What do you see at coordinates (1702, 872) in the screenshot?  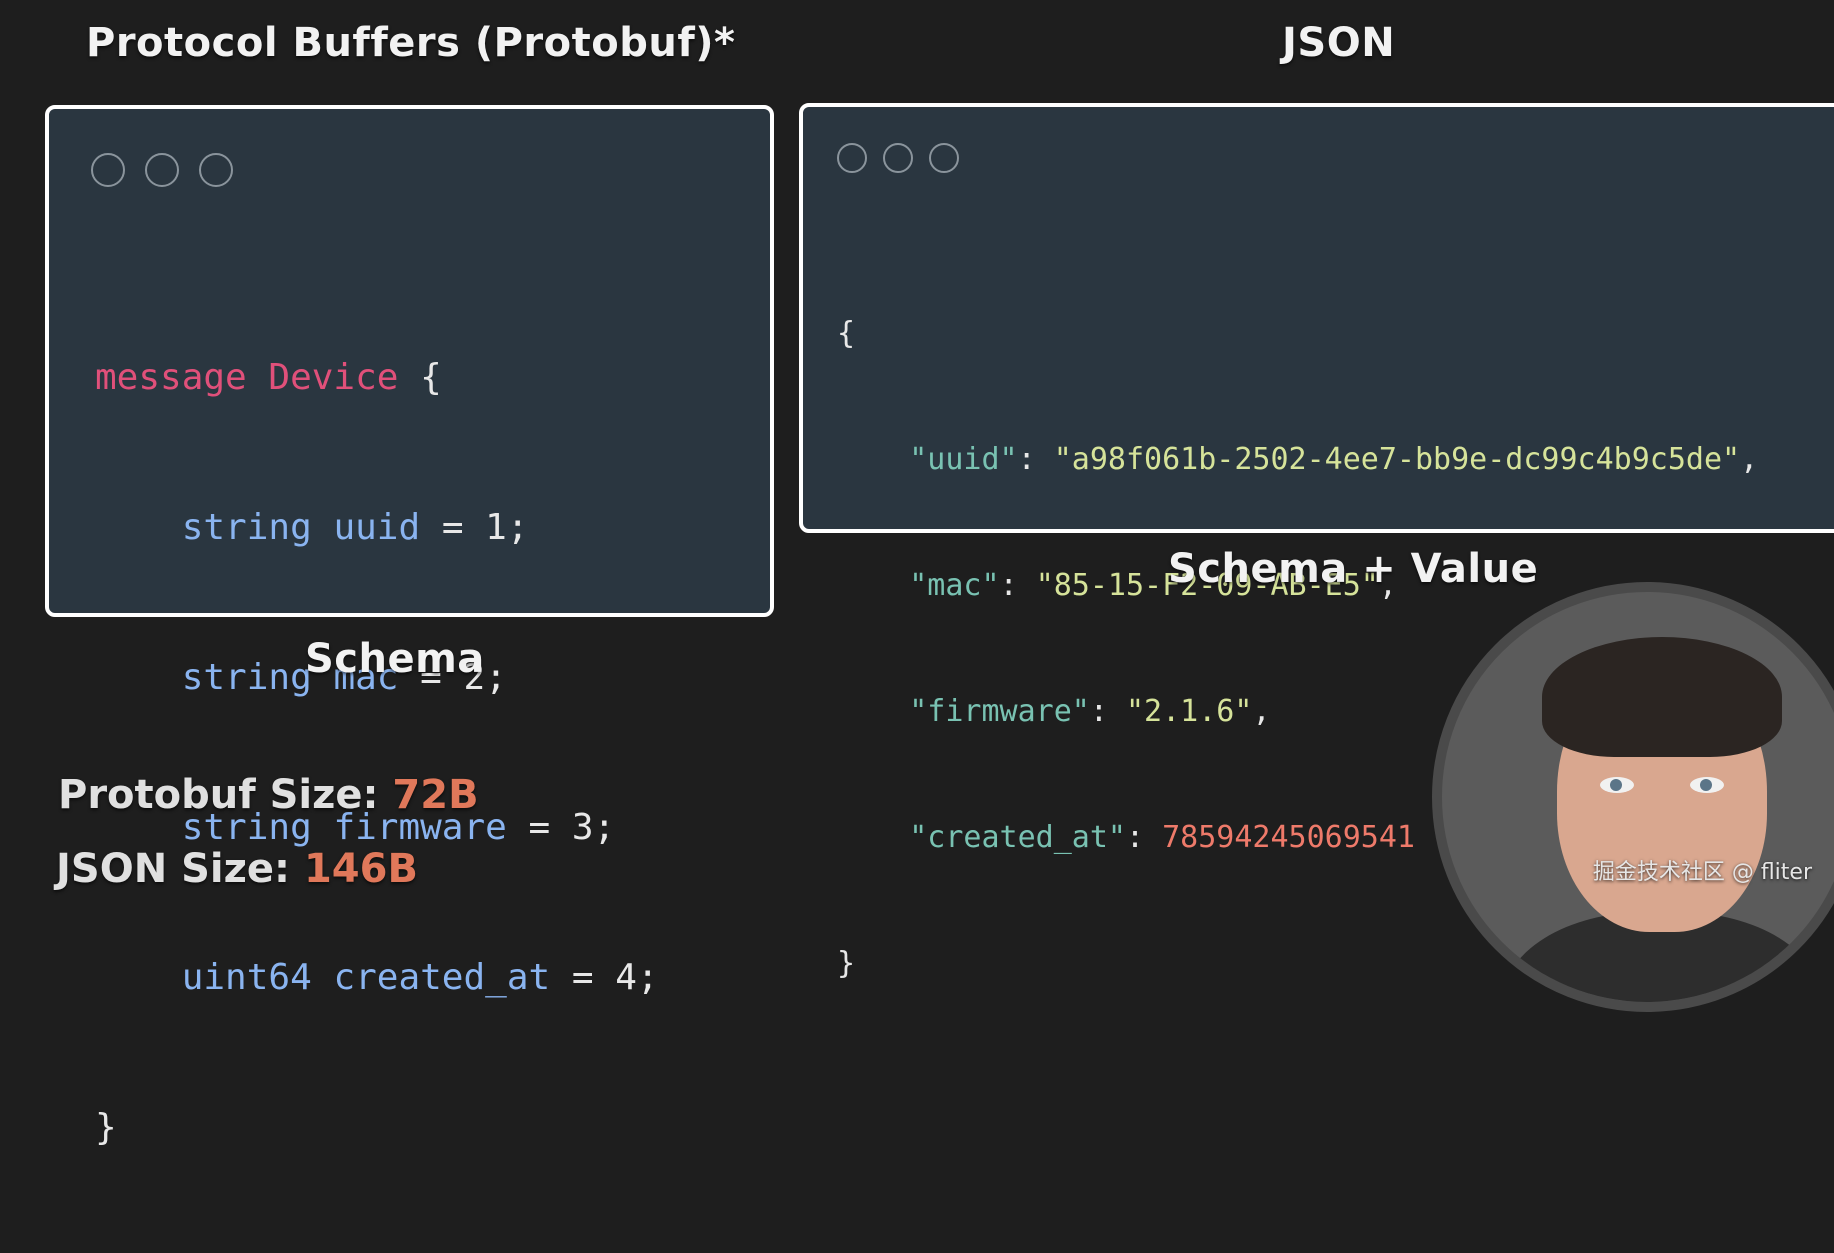 I see `watermark: 掘金技术社区 @ fliter` at bounding box center [1702, 872].